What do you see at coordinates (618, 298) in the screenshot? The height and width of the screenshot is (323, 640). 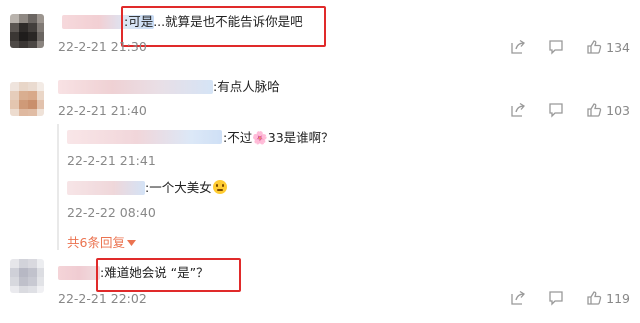 I see `like-count: 119` at bounding box center [618, 298].